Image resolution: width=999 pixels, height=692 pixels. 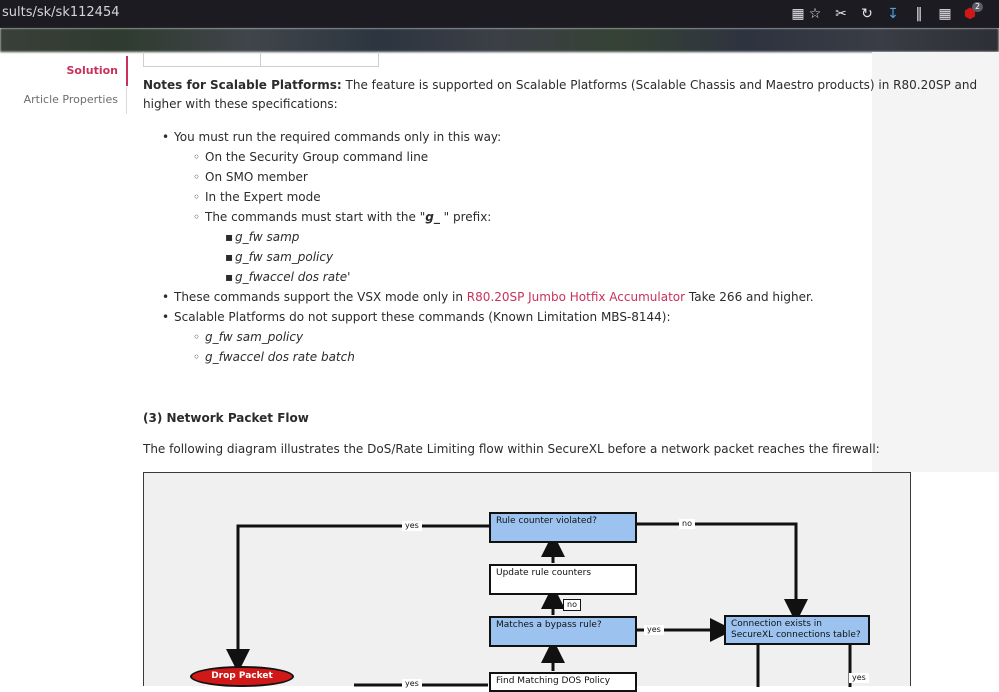 What do you see at coordinates (722, 572) in the screenshot?
I see `connector-no-connection` at bounding box center [722, 572].